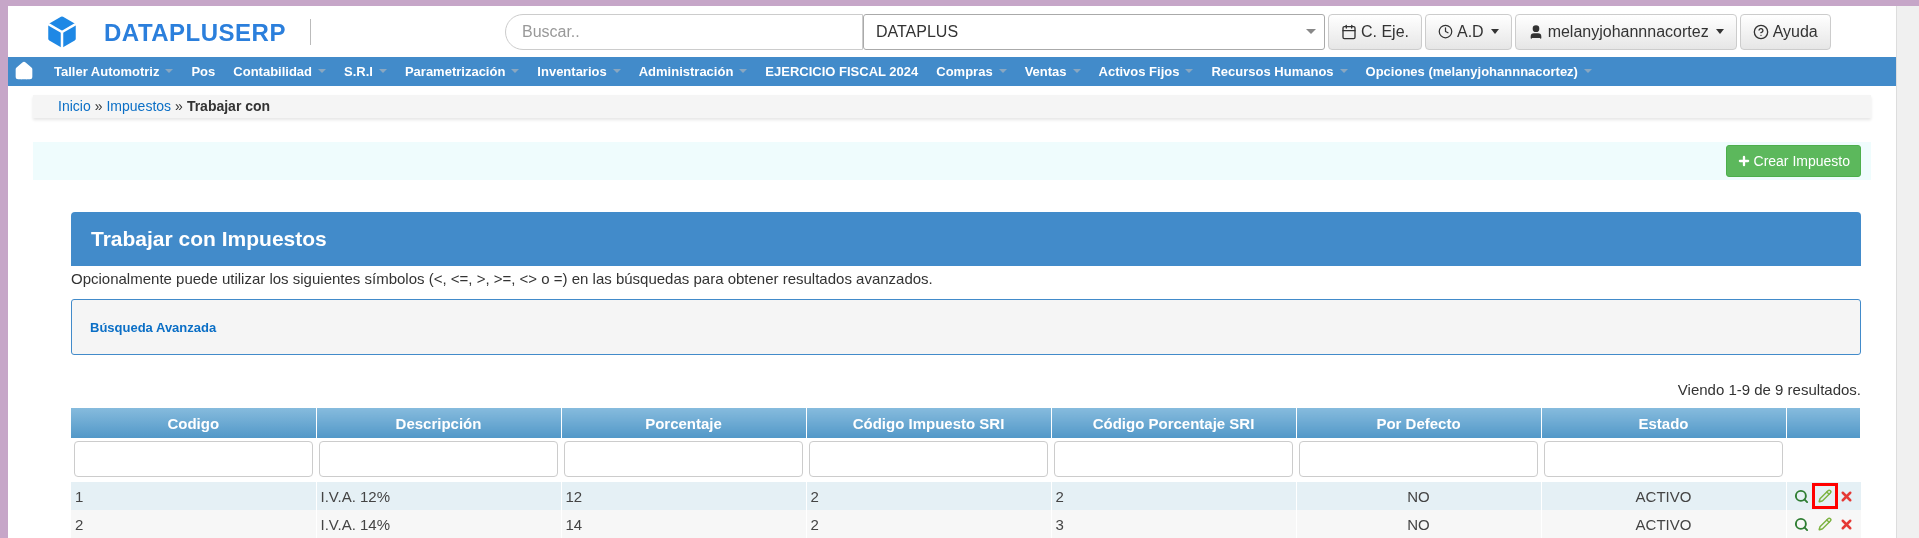 The image size is (1919, 538). I want to click on column-header: Porcentaje, so click(683, 423).